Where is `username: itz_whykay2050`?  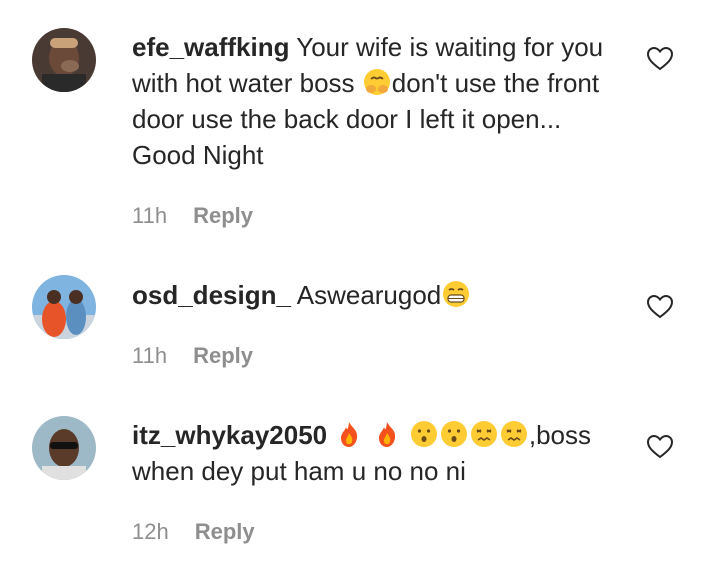
username: itz_whykay2050 is located at coordinates (229, 435).